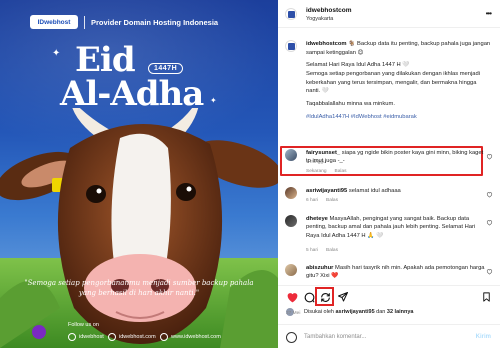 The image size is (500, 348). I want to click on social-website: idwebhost.com, so click(132, 337).